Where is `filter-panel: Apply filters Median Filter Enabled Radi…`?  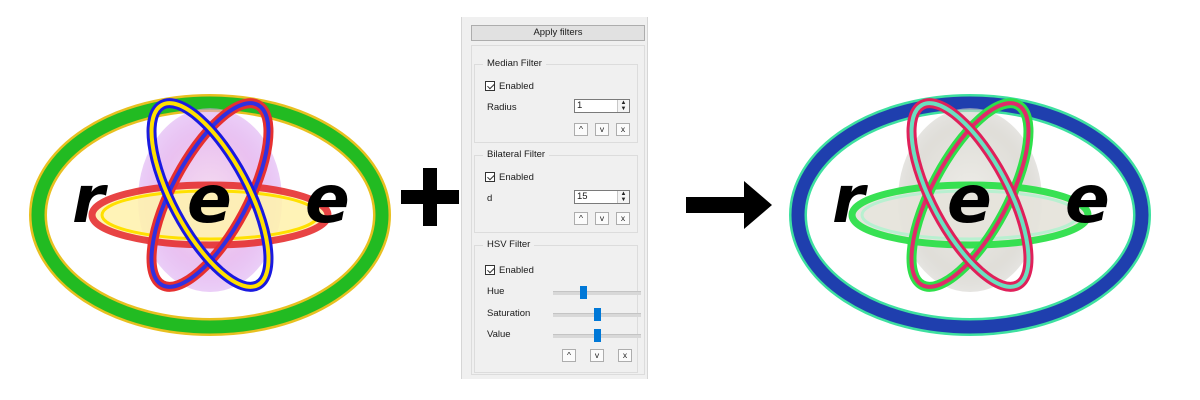 filter-panel: Apply filters Median Filter Enabled Radi… is located at coordinates (554, 198).